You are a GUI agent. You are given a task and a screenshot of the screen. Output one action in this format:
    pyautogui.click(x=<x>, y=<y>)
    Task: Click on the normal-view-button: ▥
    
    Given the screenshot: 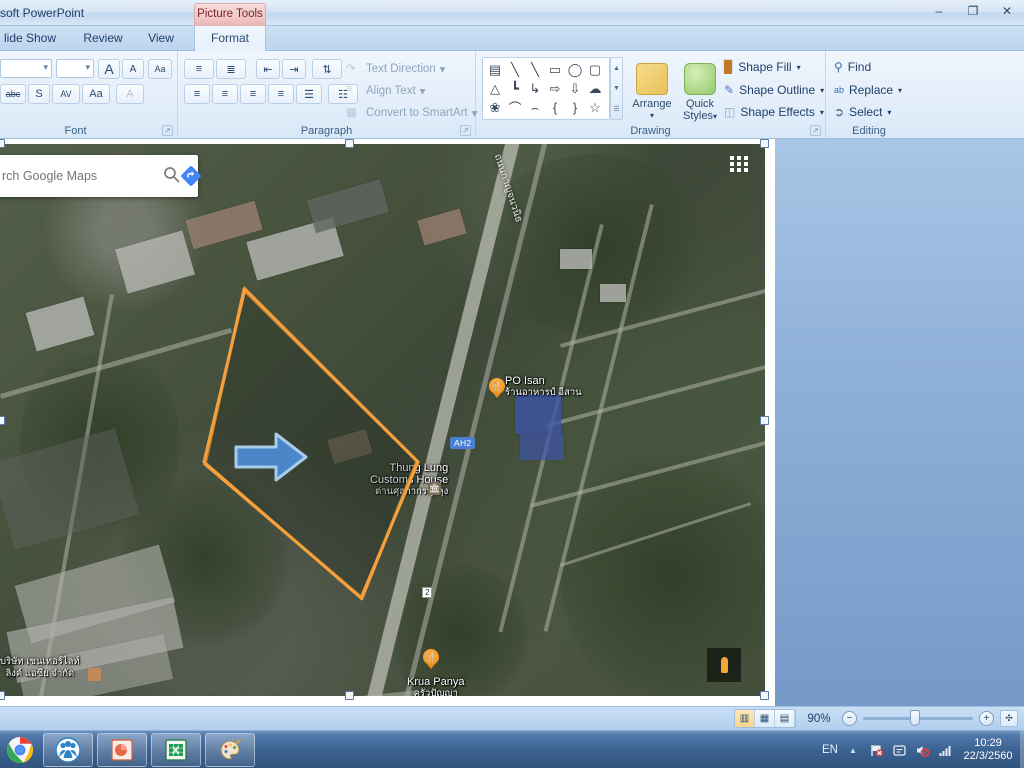 What is the action you would take?
    pyautogui.click(x=745, y=718)
    